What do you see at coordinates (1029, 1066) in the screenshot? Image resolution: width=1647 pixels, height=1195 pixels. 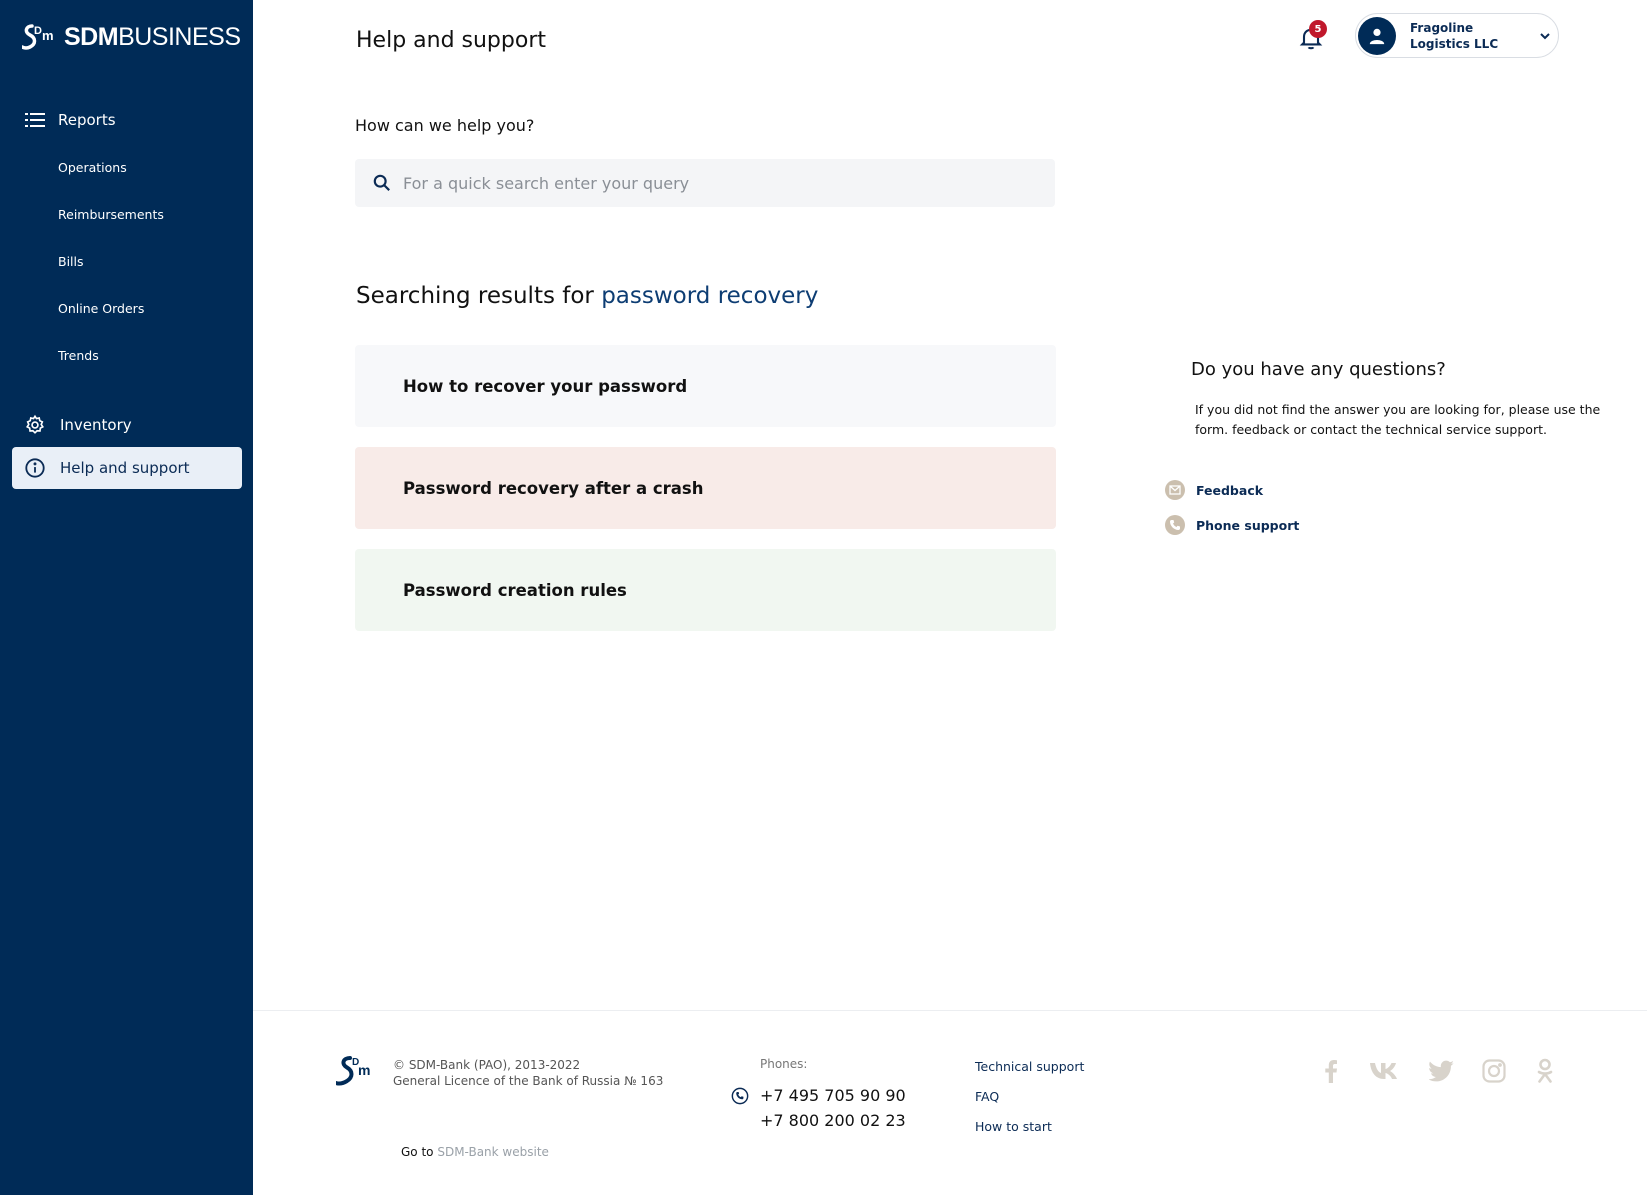 I see `technical-support-link: Technical support` at bounding box center [1029, 1066].